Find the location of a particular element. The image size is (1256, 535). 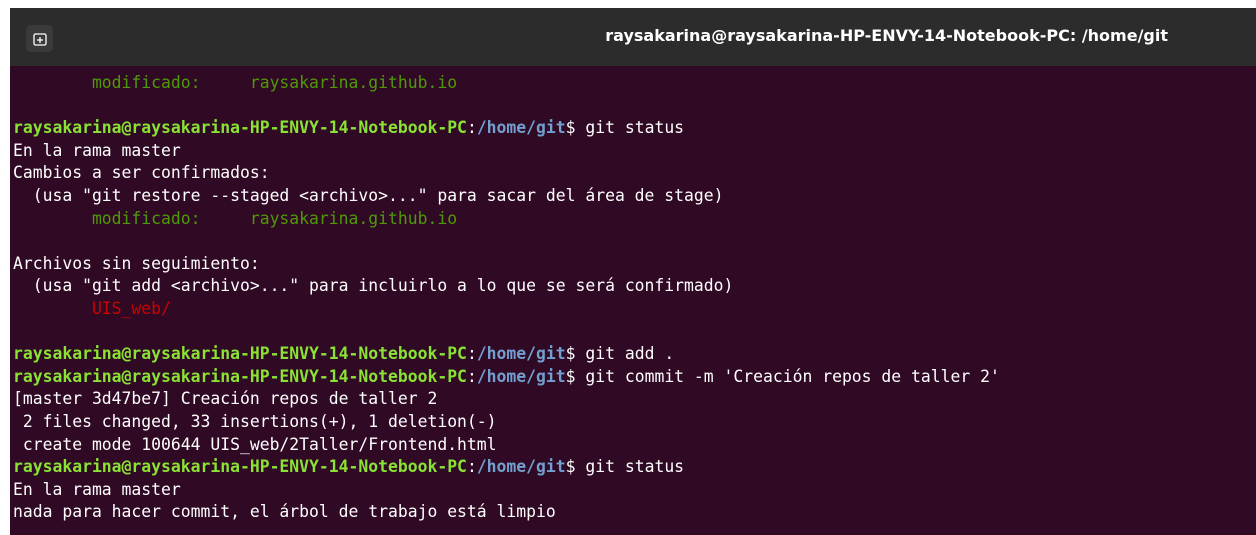

output-line-text: Archivos sin seguimiento: is located at coordinates (136, 263).